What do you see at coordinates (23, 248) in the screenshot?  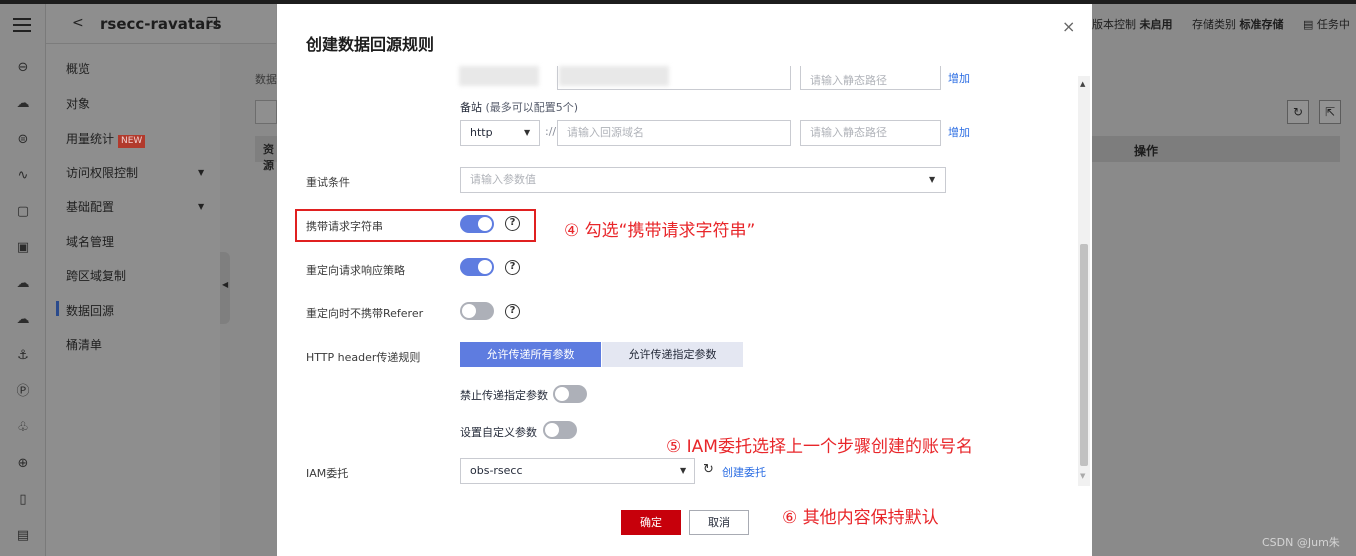 I see `container-icon: ▣` at bounding box center [23, 248].